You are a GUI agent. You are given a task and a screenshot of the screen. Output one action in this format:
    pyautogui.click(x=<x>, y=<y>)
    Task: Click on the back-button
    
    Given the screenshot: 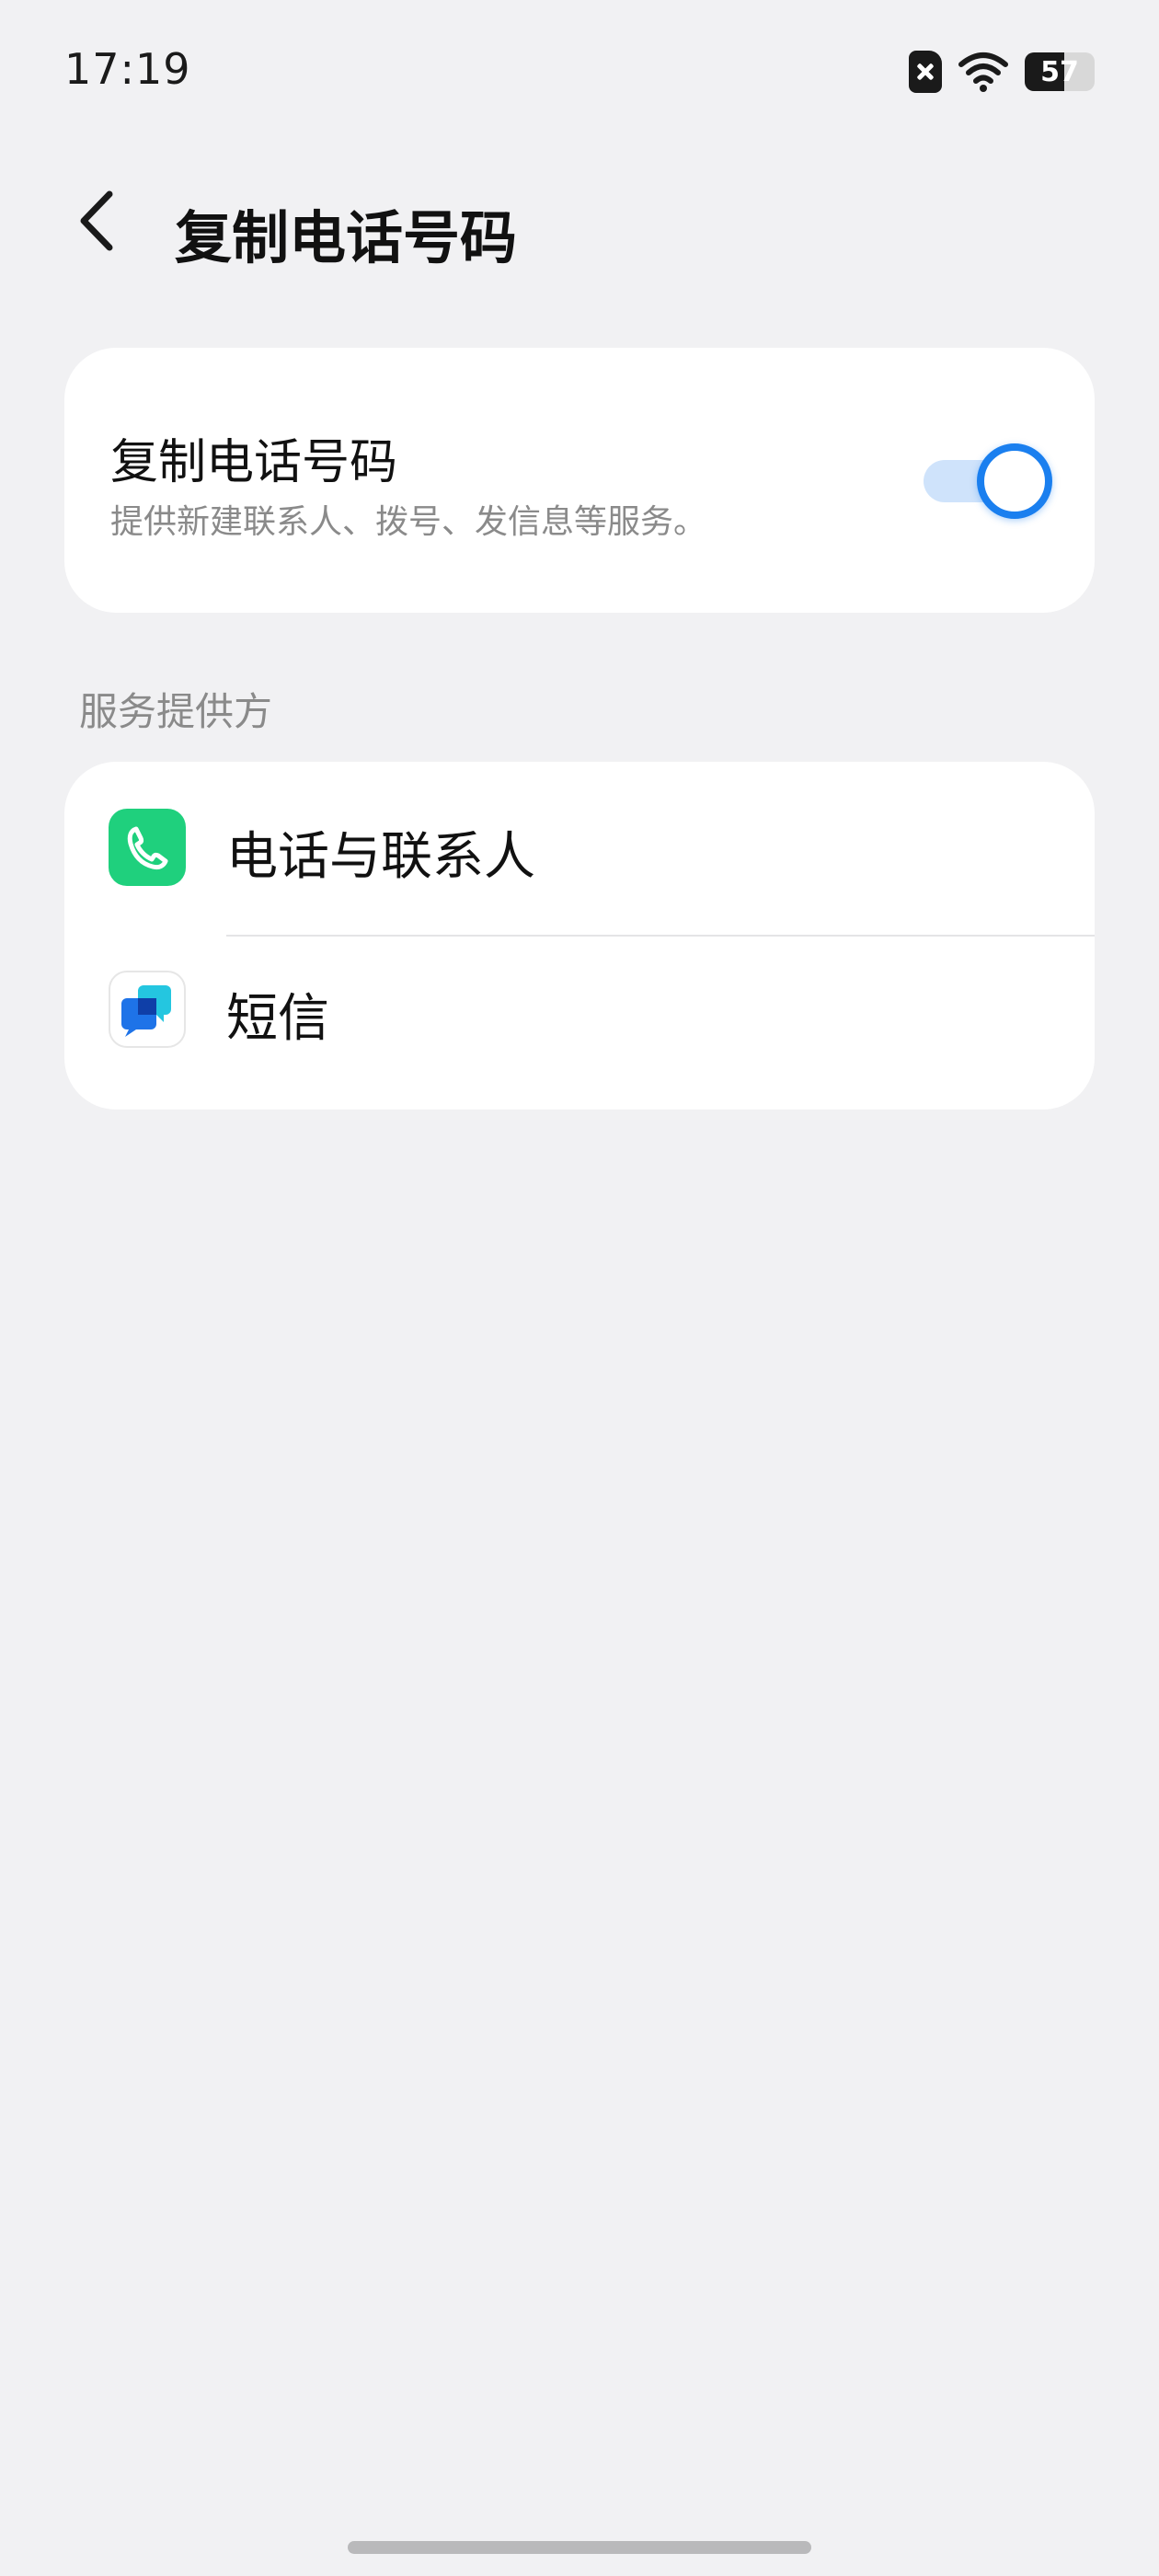 What is the action you would take?
    pyautogui.click(x=96, y=221)
    